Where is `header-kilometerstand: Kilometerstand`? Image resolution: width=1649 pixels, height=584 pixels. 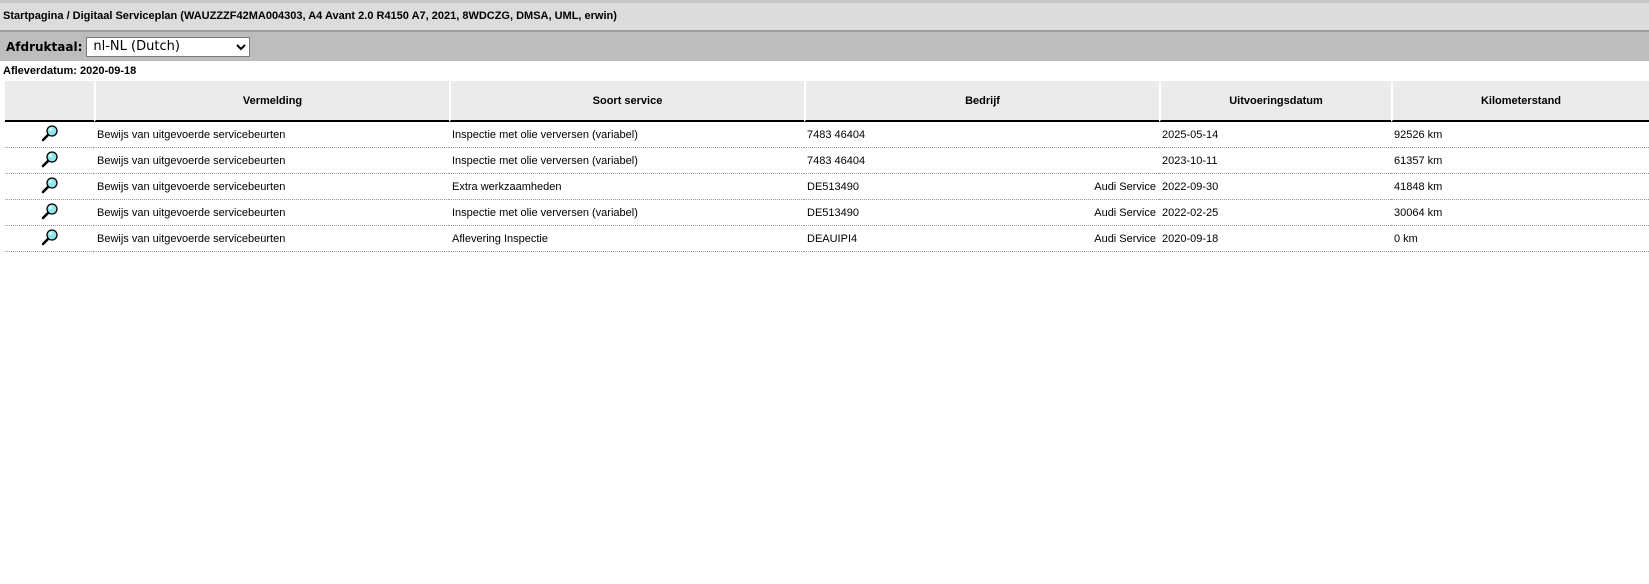 header-kilometerstand: Kilometerstand is located at coordinates (1520, 101).